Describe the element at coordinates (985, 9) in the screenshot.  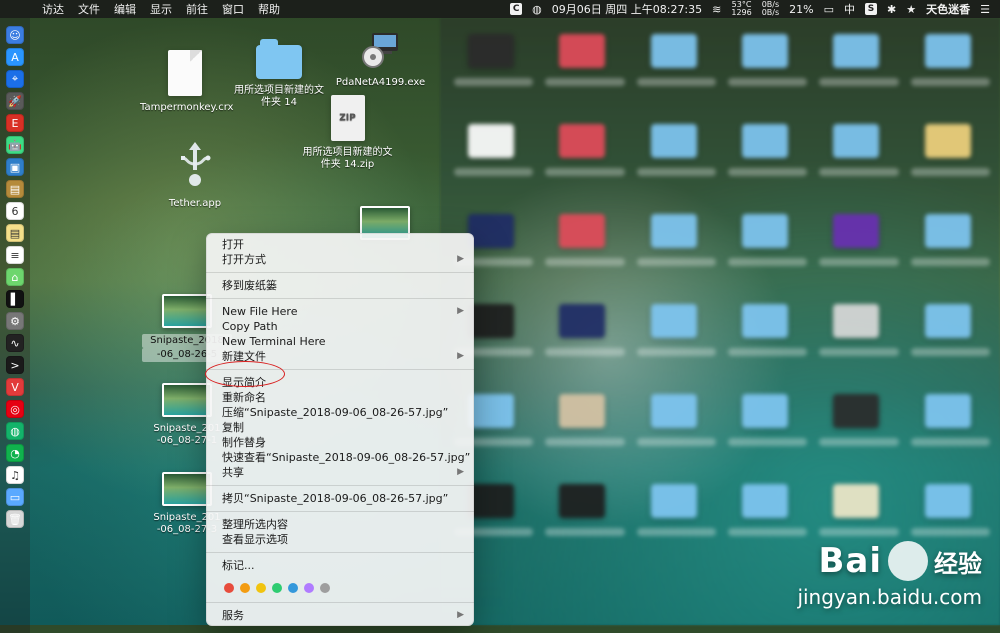
I see `menu-list-icon: ☰` at that location.